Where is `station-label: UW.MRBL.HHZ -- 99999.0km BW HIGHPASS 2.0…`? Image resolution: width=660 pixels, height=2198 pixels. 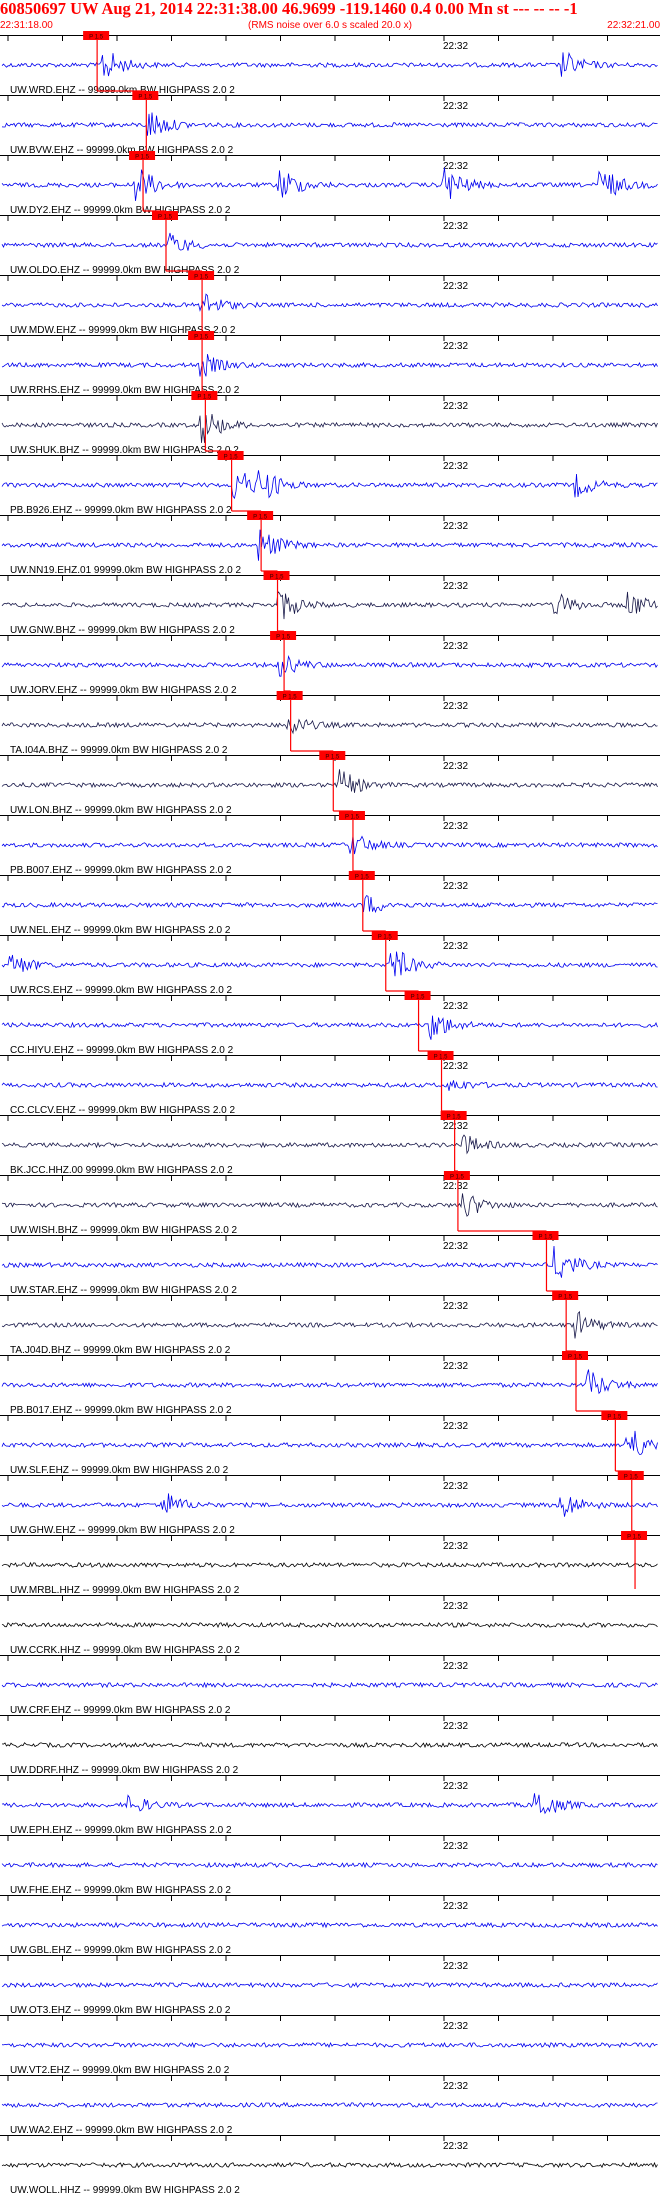
station-label: UW.MRBL.HHZ -- 99999.0km BW HIGHPASS 2.0… is located at coordinates (125, 1590).